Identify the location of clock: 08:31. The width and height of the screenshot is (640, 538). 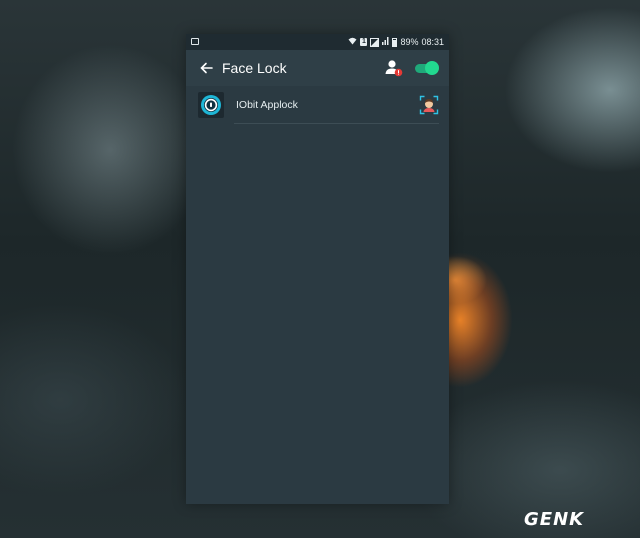
(432, 42).